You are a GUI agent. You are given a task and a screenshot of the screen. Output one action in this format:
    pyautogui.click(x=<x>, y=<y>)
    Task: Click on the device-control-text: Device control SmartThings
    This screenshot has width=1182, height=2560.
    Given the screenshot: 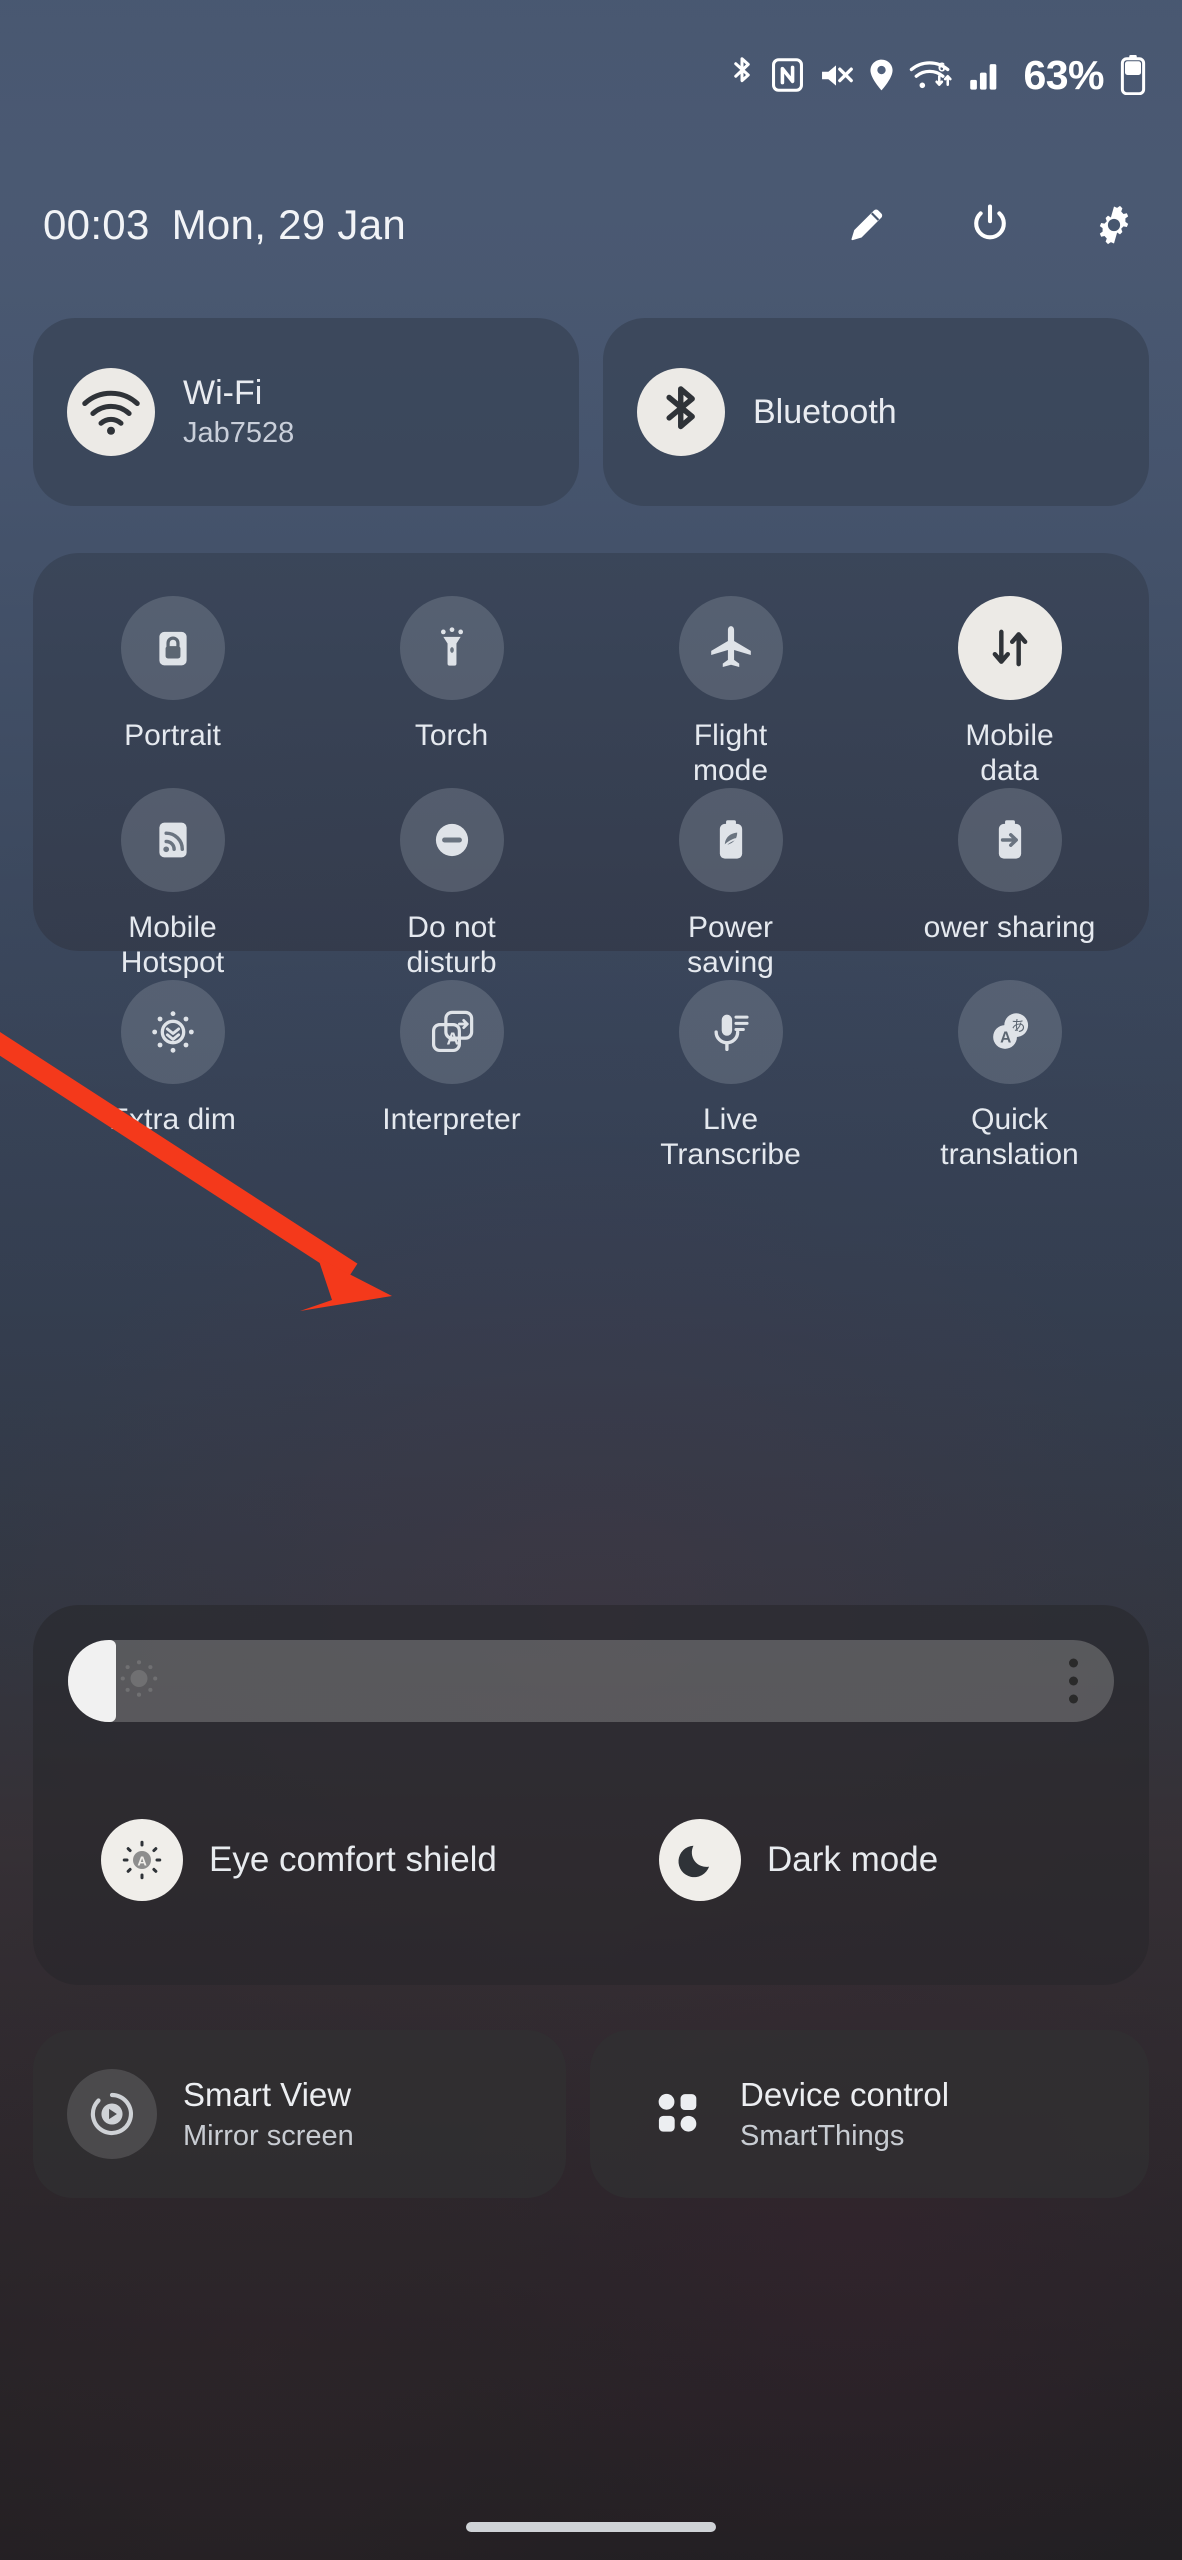 What is the action you would take?
    pyautogui.click(x=844, y=2114)
    